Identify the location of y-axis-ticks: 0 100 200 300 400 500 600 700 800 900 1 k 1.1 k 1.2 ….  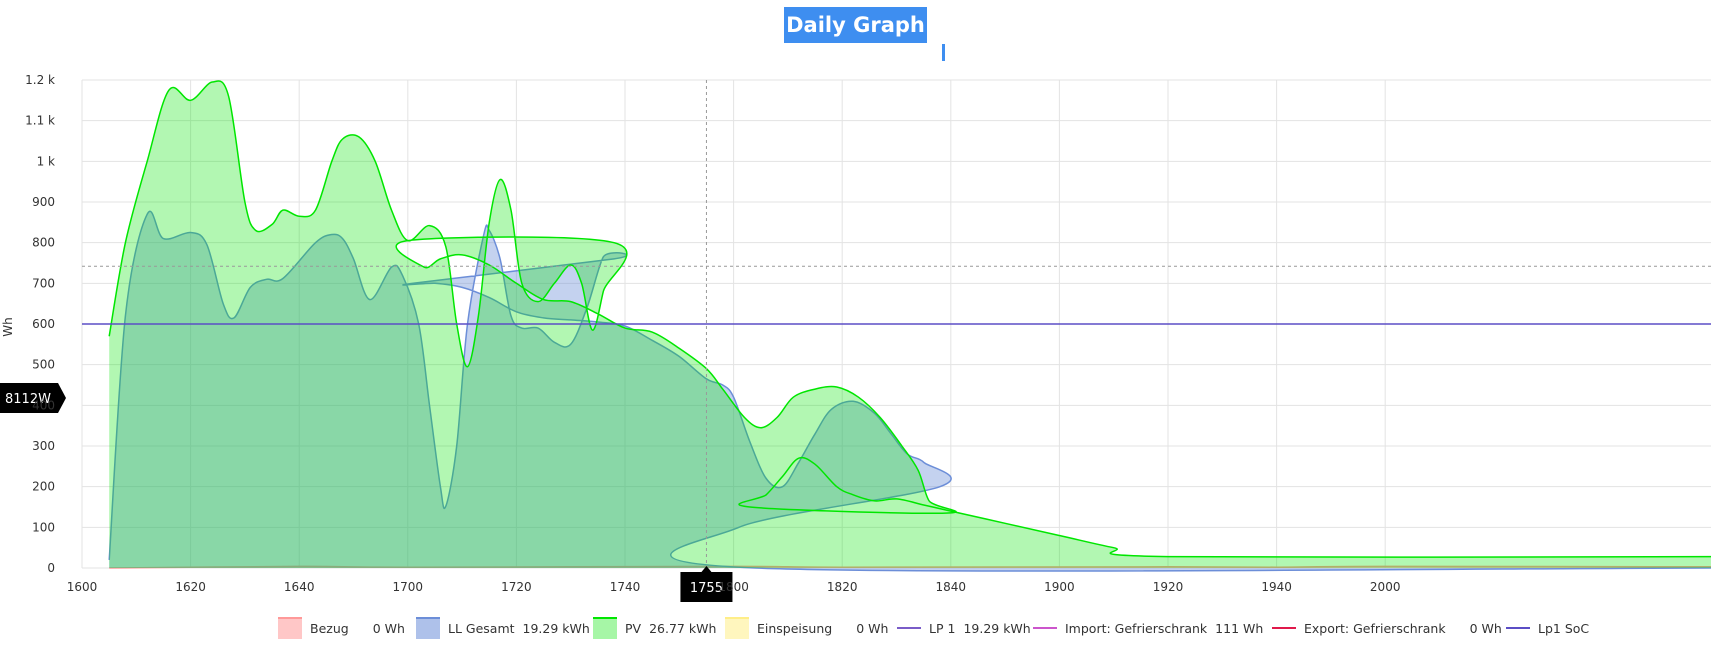
(40, 324).